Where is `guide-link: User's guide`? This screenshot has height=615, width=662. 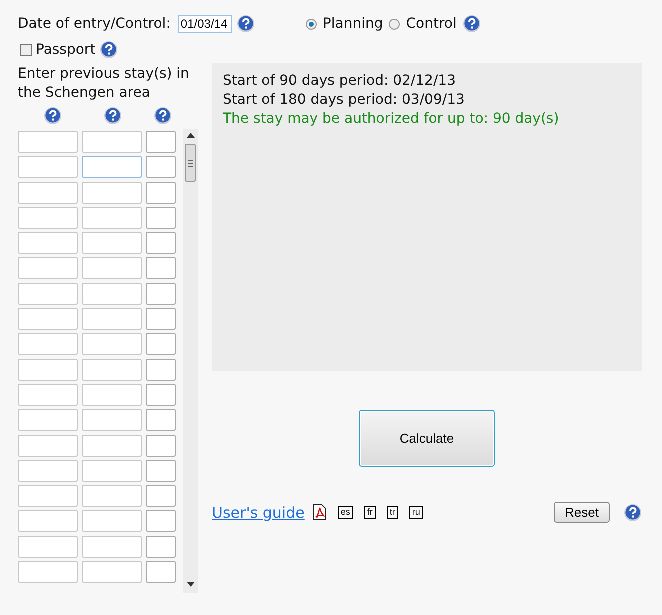 guide-link: User's guide is located at coordinates (258, 513).